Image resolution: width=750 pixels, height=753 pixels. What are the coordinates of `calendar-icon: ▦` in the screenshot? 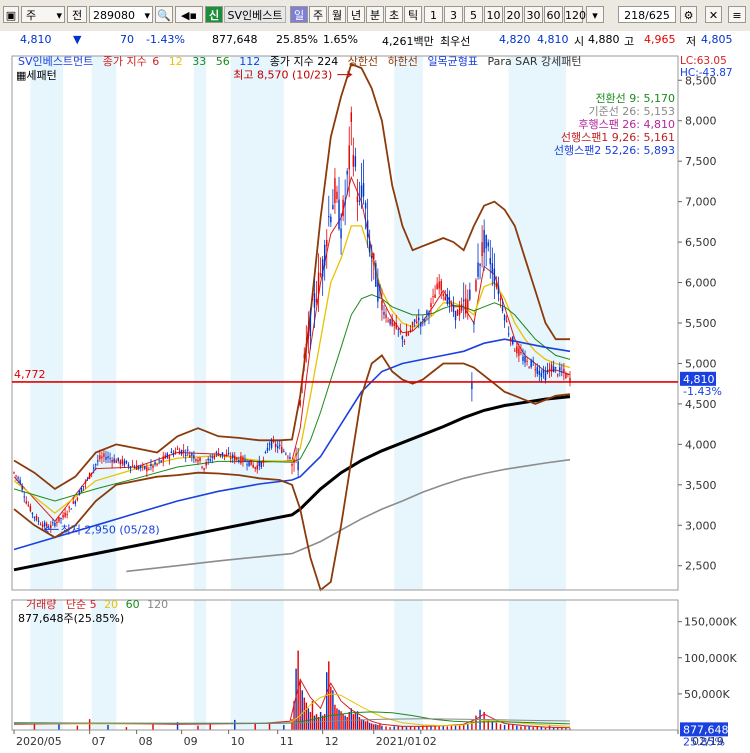 It's located at (21, 75).